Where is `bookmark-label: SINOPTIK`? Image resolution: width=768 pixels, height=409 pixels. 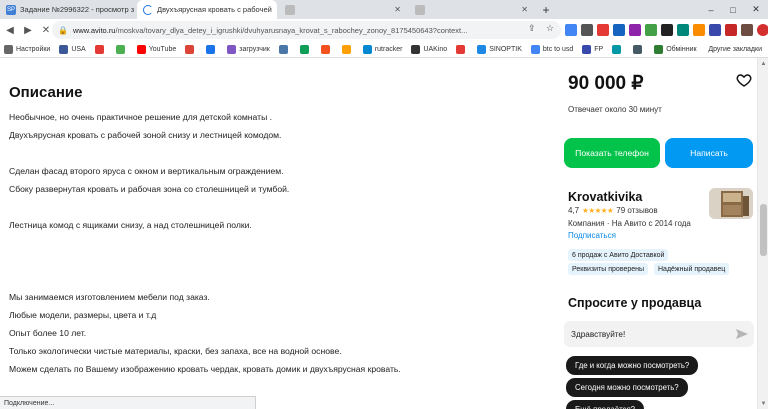
bookmark-label: SINOPTIK is located at coordinates (505, 49).